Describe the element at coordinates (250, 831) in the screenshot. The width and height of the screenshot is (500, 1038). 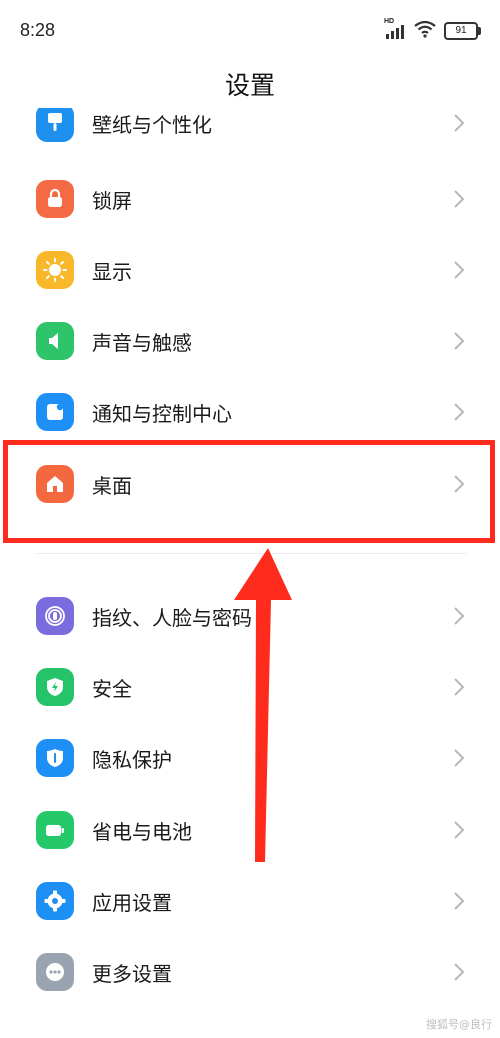
I see `settings-item-battery: 省电与电池` at that location.